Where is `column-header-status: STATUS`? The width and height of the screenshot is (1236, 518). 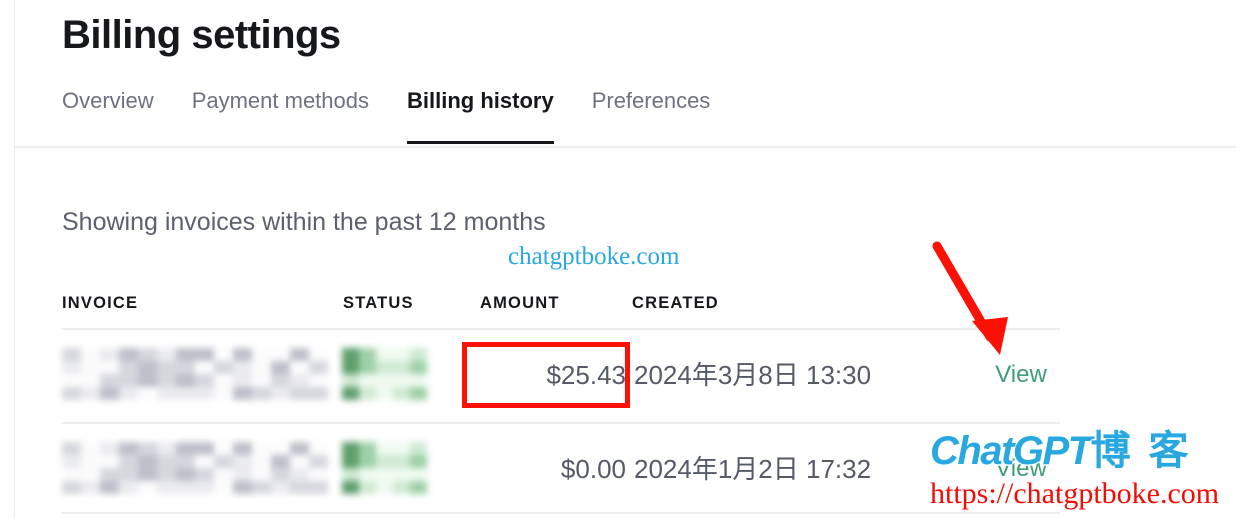
column-header-status: STATUS is located at coordinates (378, 303).